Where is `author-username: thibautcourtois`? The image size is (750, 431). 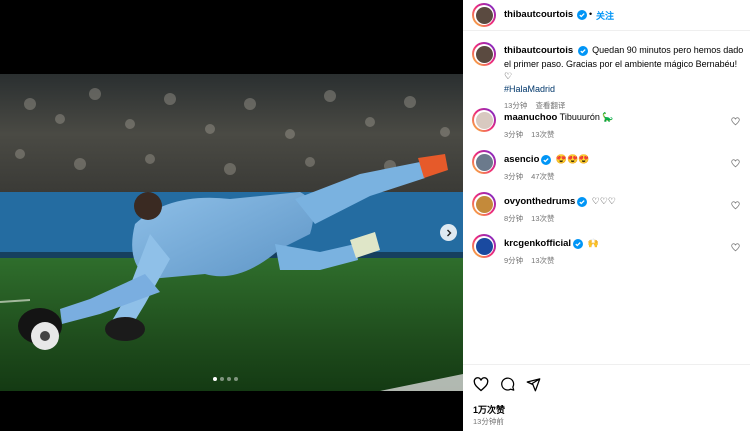
author-username: thibautcourtois is located at coordinates (538, 14).